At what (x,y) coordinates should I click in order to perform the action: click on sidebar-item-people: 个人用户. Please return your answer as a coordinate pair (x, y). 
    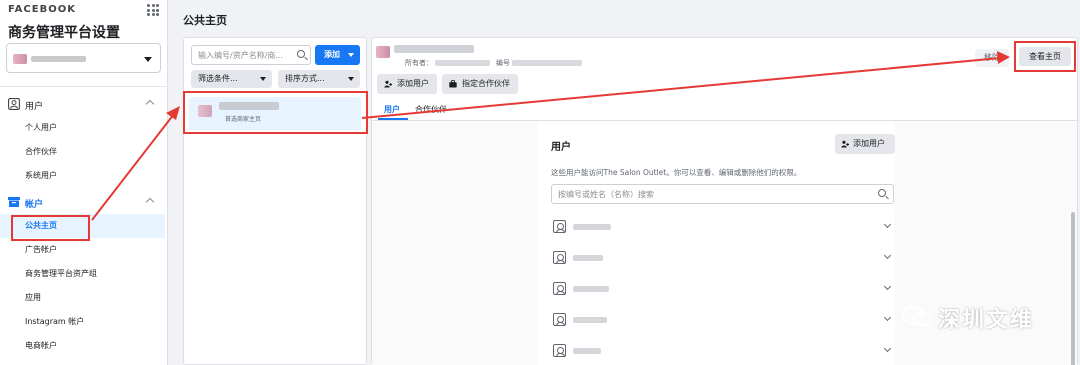
    Looking at the image, I should click on (82, 128).